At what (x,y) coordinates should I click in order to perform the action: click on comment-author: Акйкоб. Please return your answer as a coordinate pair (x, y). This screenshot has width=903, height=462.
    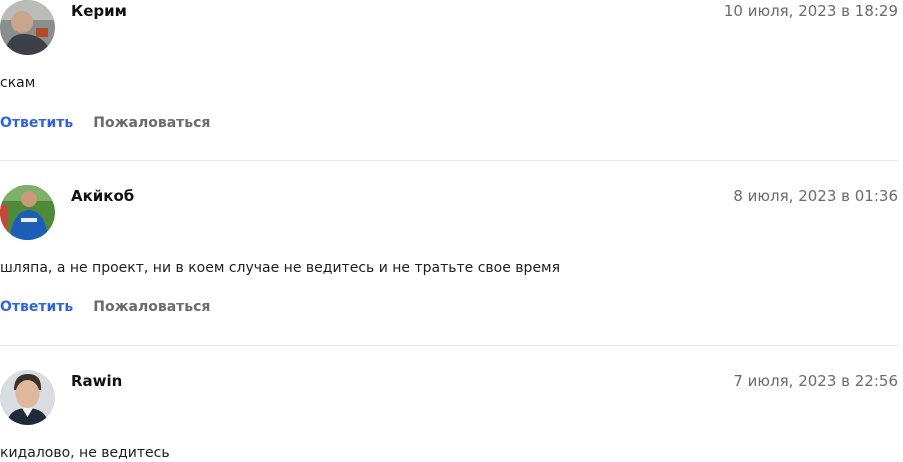
    Looking at the image, I should click on (102, 196).